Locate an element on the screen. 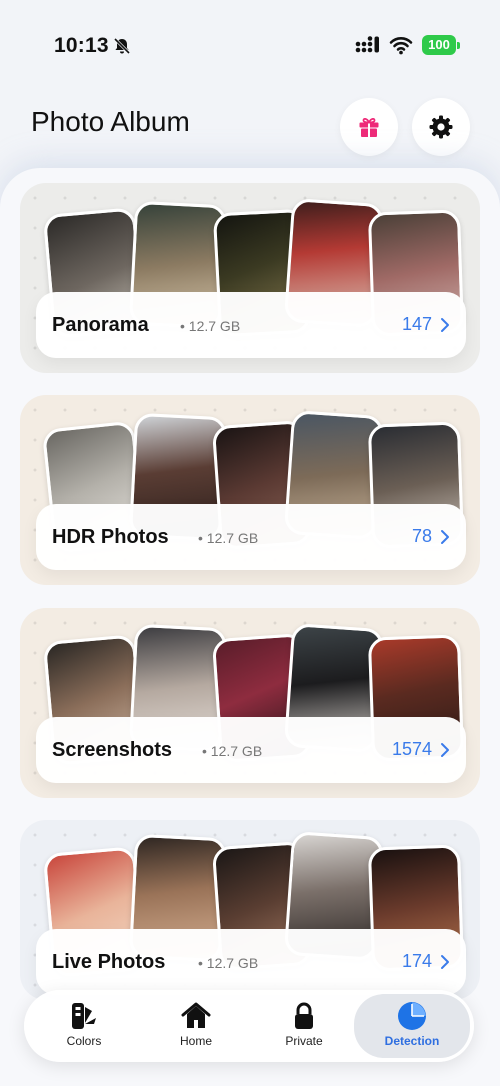 The image size is (500, 1086). album-info-bar: Screenshots • 12.7 GB 1574 is located at coordinates (251, 750).